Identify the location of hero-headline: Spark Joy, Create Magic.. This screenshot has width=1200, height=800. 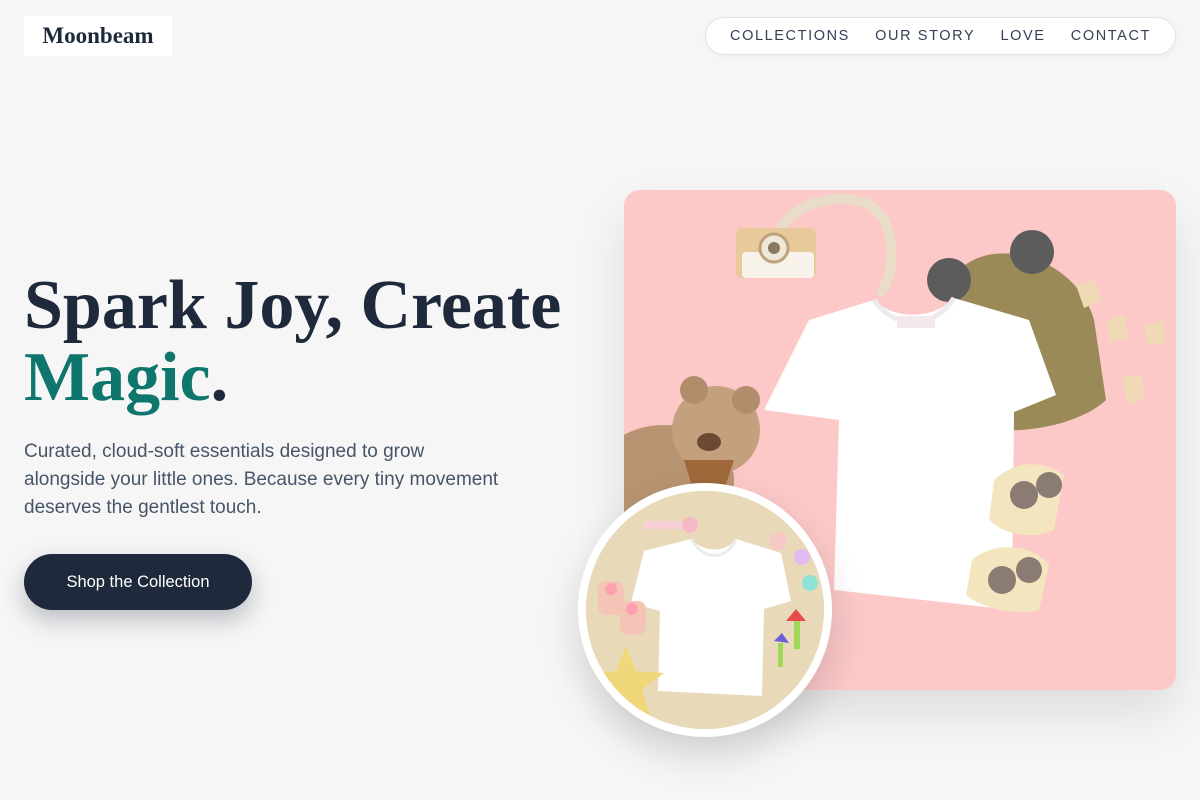
(292, 342).